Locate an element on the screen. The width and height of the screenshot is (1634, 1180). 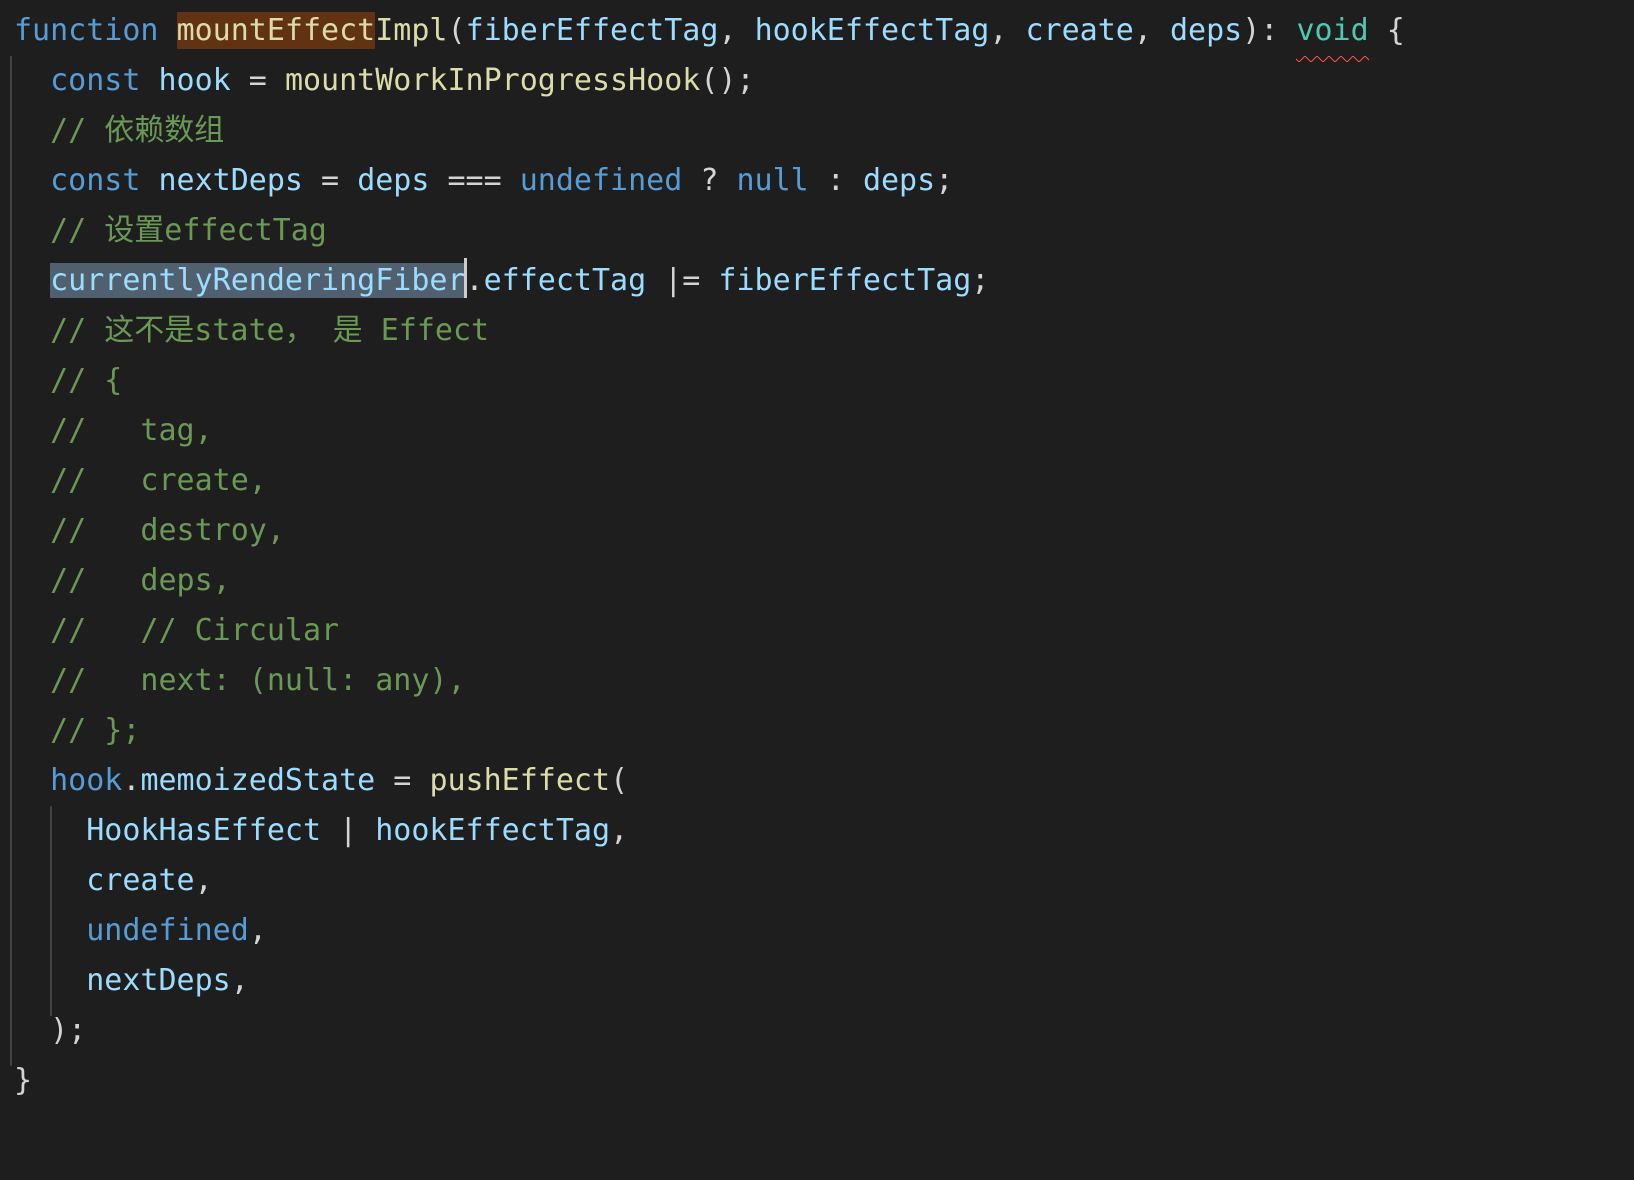
text-selection: currentlyRenderingFiber is located at coordinates (258, 280).